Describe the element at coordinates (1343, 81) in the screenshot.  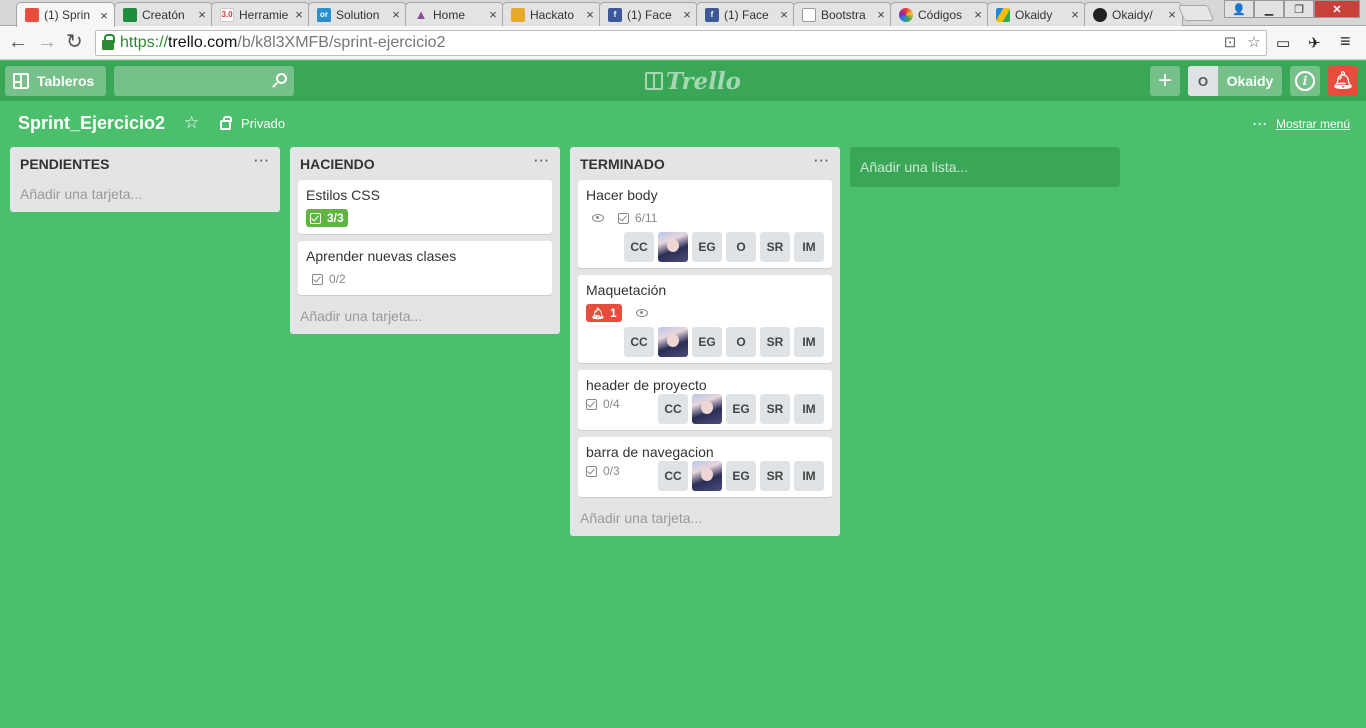
I see `notifications-button: 🔔︎` at that location.